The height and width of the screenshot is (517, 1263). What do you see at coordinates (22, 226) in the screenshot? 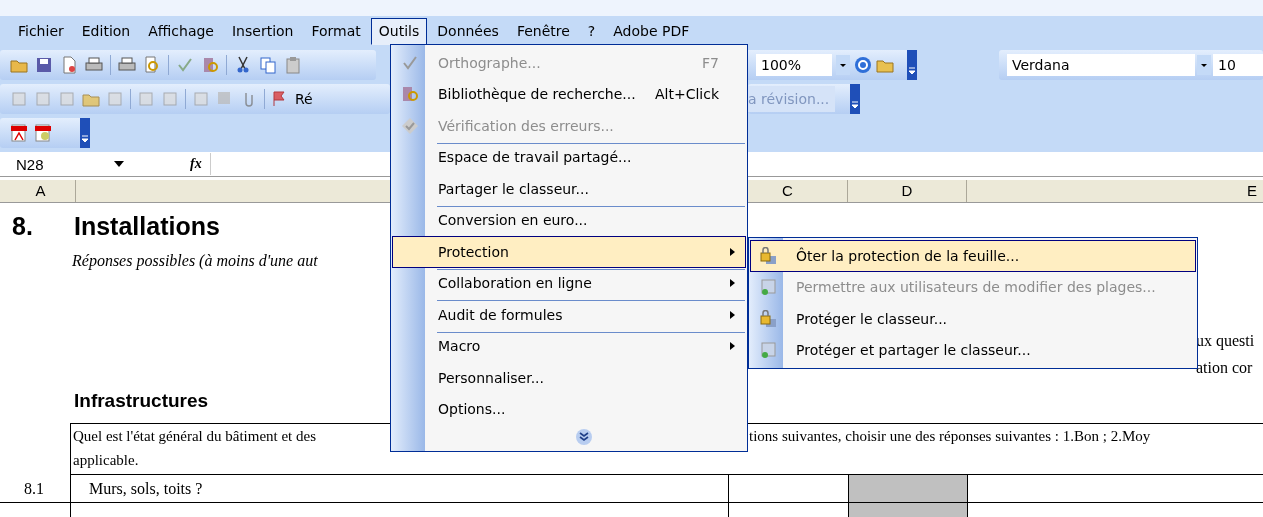
I see `section-number: 8.` at bounding box center [22, 226].